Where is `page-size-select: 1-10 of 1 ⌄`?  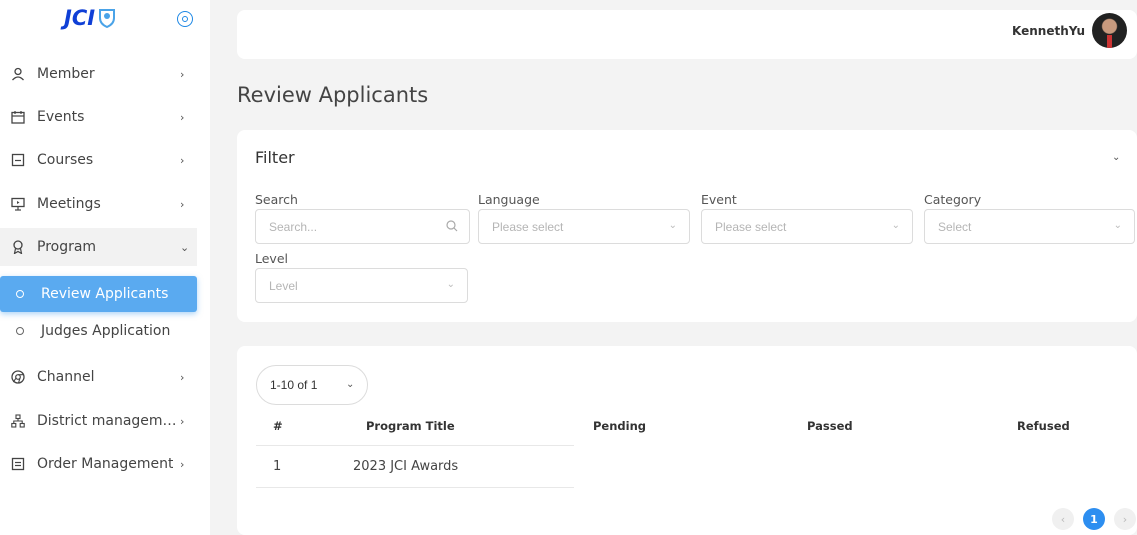 page-size-select: 1-10 of 1 ⌄ is located at coordinates (312, 385).